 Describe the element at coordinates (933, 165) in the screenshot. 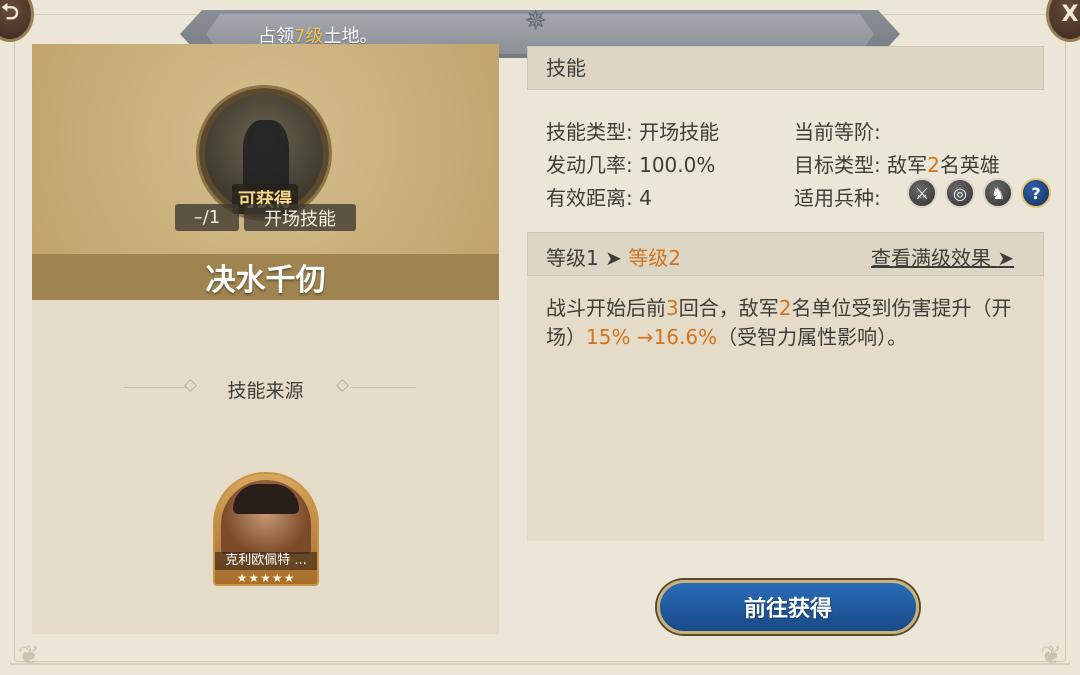

I see `target-count: 2` at that location.